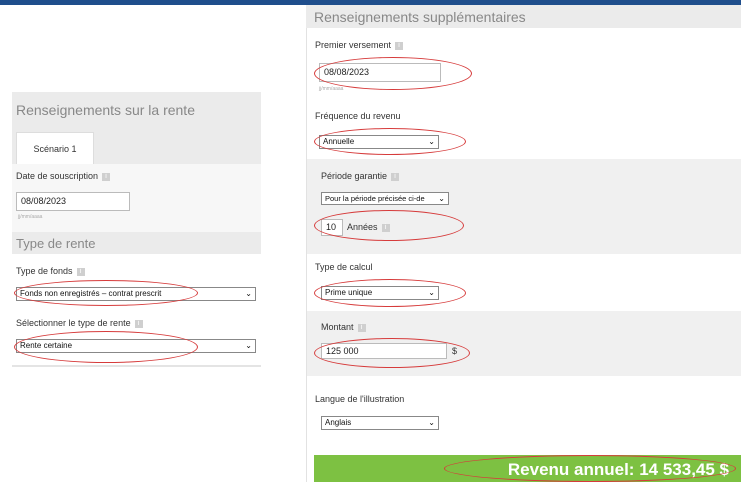 This screenshot has height=482, width=741. What do you see at coordinates (380, 423) in the screenshot?
I see `language-select: Anglais ⌄` at bounding box center [380, 423].